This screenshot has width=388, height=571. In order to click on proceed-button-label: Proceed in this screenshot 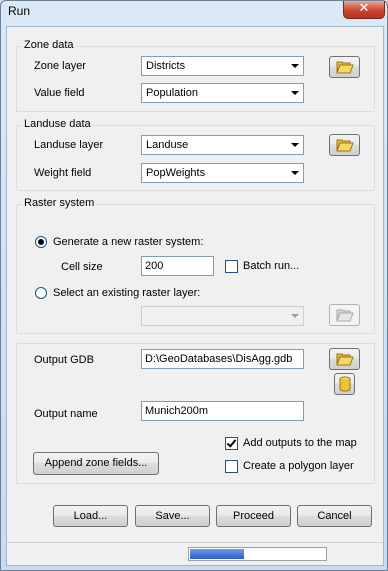, I will do `click(253, 516)`.